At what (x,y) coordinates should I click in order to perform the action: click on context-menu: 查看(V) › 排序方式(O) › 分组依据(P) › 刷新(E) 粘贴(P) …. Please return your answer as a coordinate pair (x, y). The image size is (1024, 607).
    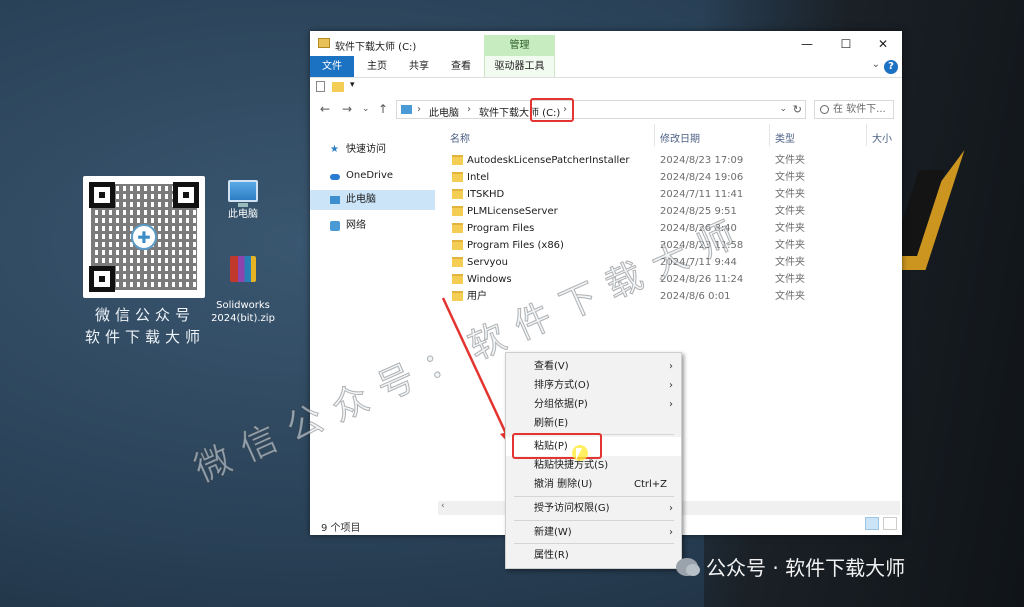
    Looking at the image, I should click on (593, 460).